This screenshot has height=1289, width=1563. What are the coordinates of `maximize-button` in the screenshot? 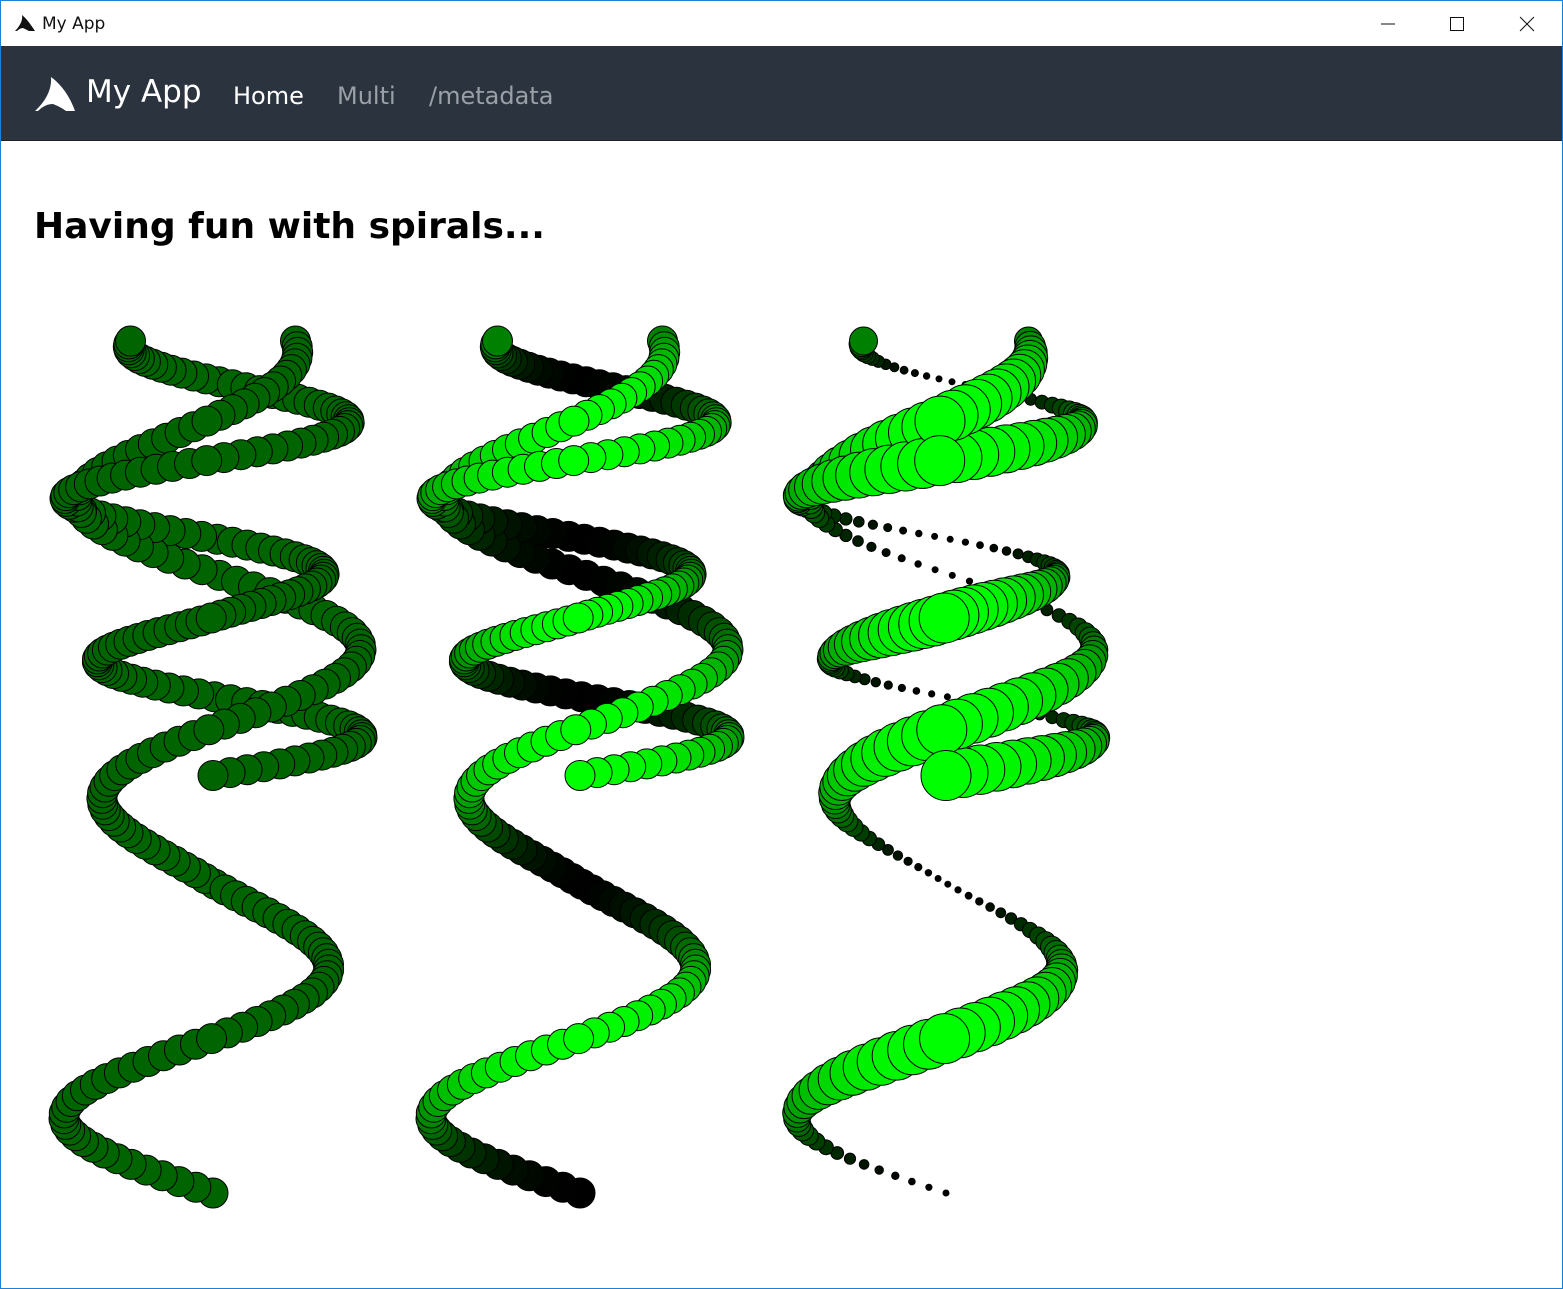 It's located at (1457, 23).